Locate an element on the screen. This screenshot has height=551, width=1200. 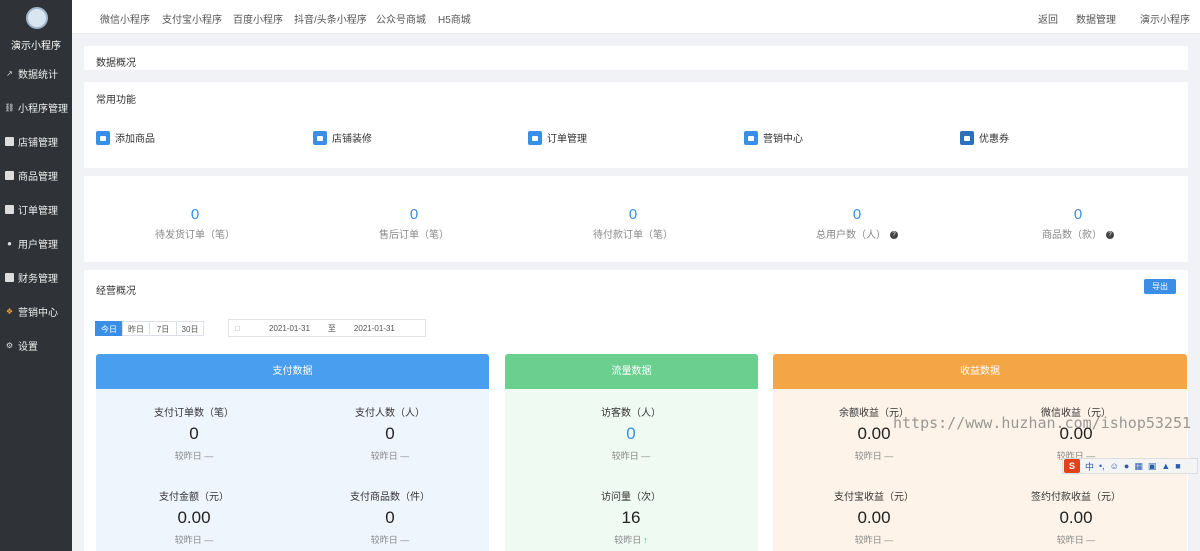
quick-label: 营销中心 is located at coordinates (783, 139).